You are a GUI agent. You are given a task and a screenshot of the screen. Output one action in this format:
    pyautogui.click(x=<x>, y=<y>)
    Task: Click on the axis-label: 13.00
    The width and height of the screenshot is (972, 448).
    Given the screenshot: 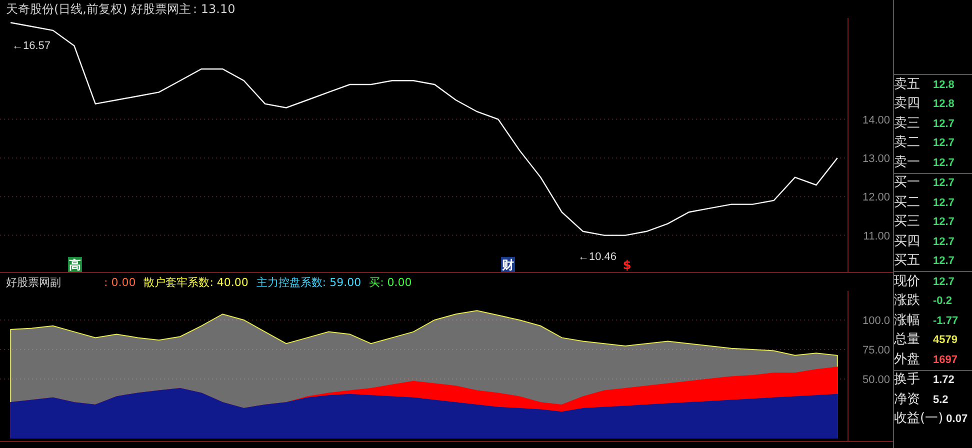 What is the action you would take?
    pyautogui.click(x=876, y=158)
    